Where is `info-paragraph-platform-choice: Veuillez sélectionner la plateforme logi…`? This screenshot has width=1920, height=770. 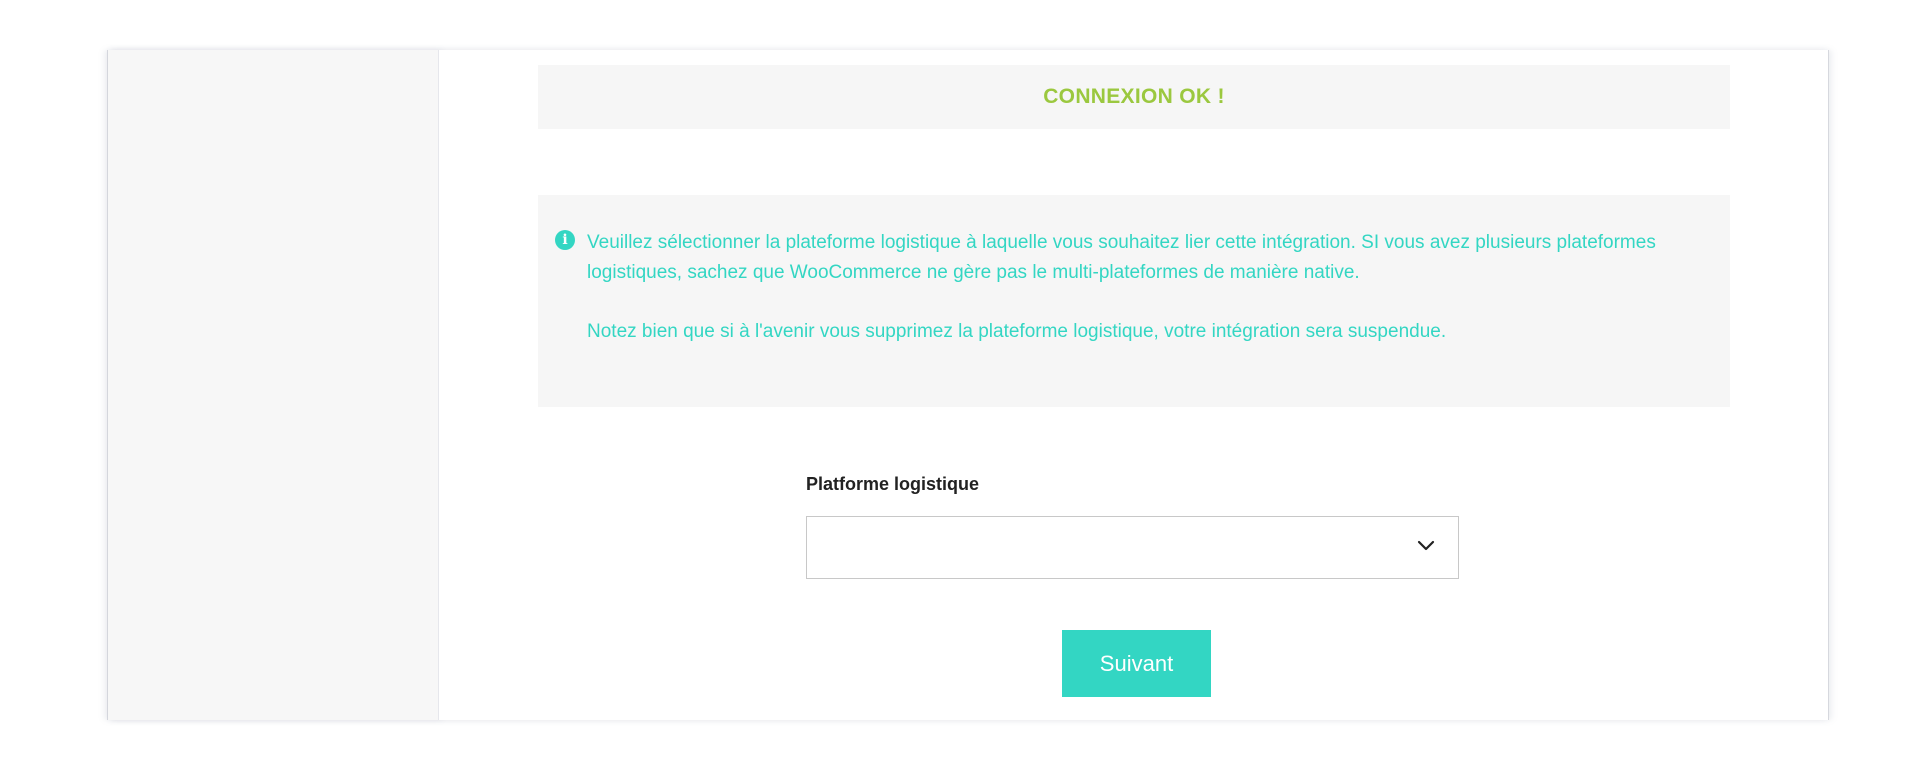 info-paragraph-platform-choice: Veuillez sélectionner la plateforme logi… is located at coordinates (1121, 257).